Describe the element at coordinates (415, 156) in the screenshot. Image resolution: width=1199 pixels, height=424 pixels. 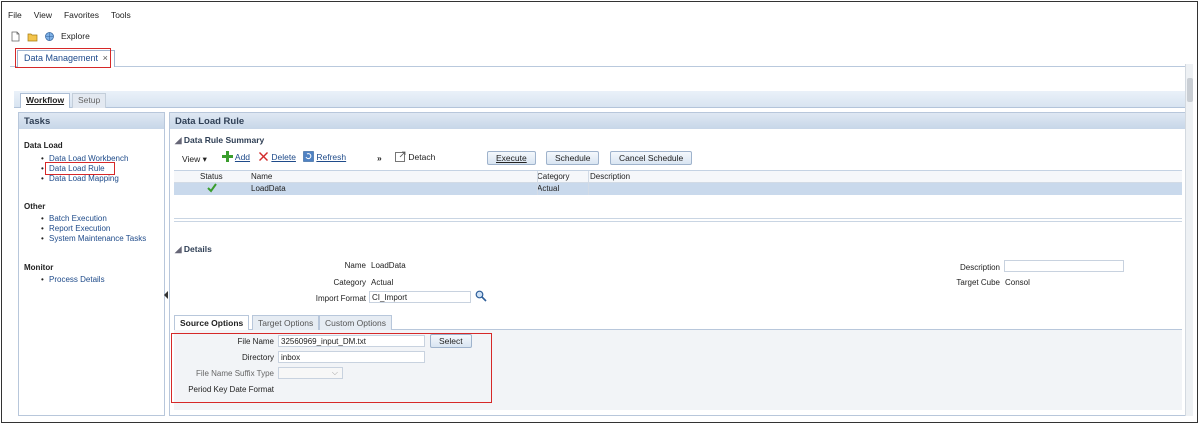
I see `detach-button: Detach` at that location.